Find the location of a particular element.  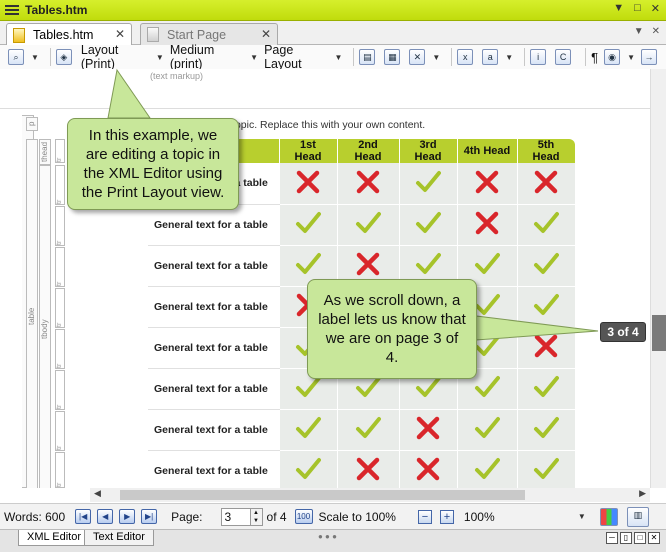

maximize-icon: □ is located at coordinates (637, 8).